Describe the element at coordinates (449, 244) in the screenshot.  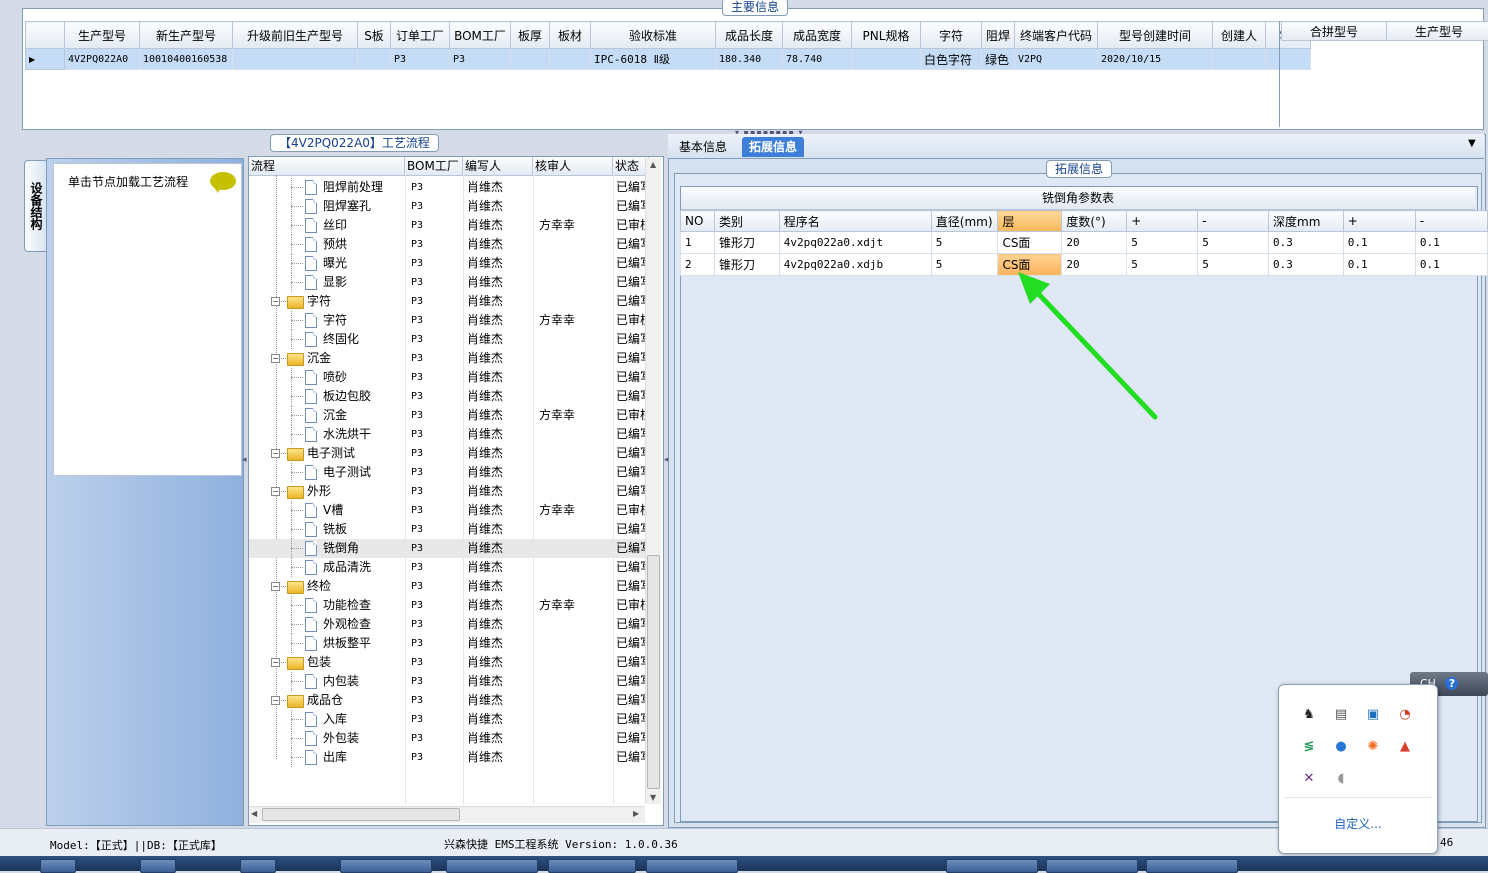
I see `tree-node: 预烘P3肖维杰已编写` at that location.